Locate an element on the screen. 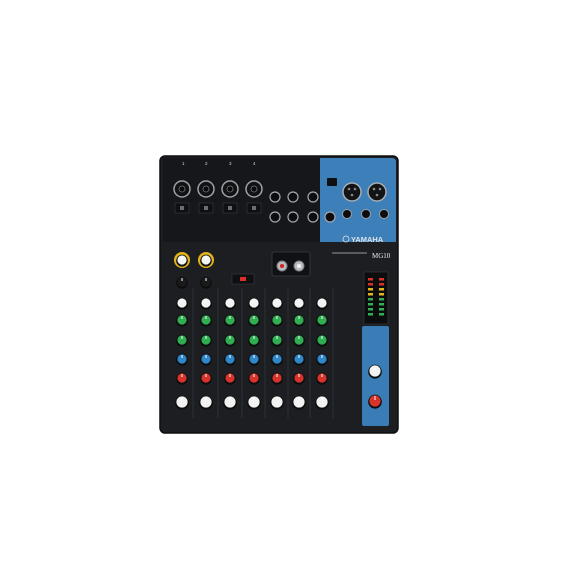 The width and height of the screenshot is (569, 588). model-name: MG10 is located at coordinates (381, 256).